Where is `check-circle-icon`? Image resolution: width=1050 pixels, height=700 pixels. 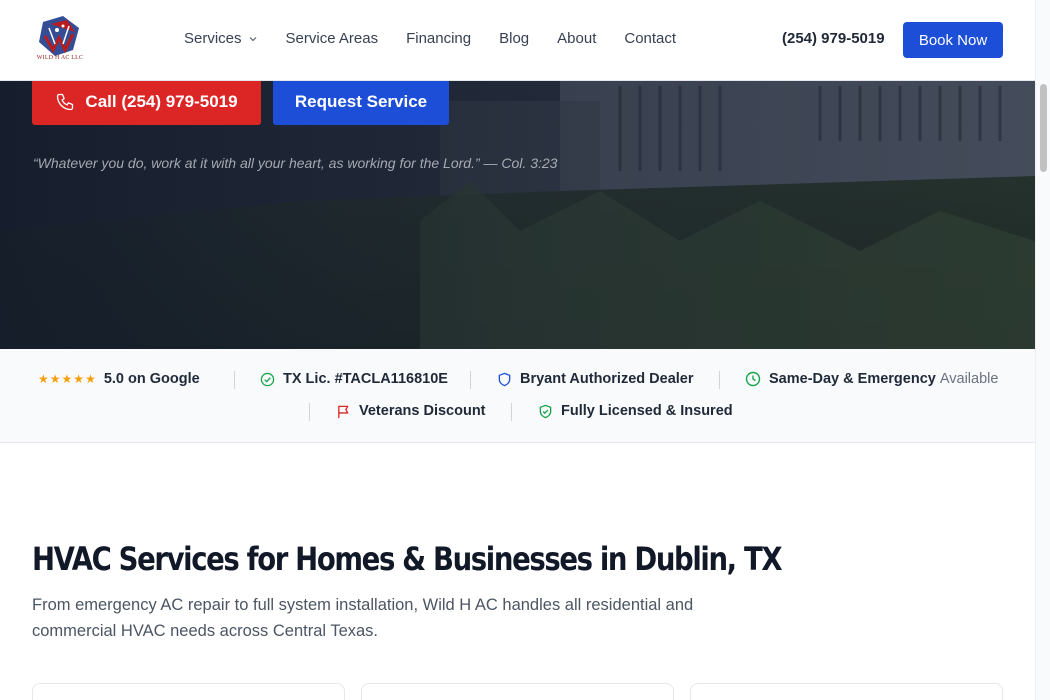 check-circle-icon is located at coordinates (267, 379).